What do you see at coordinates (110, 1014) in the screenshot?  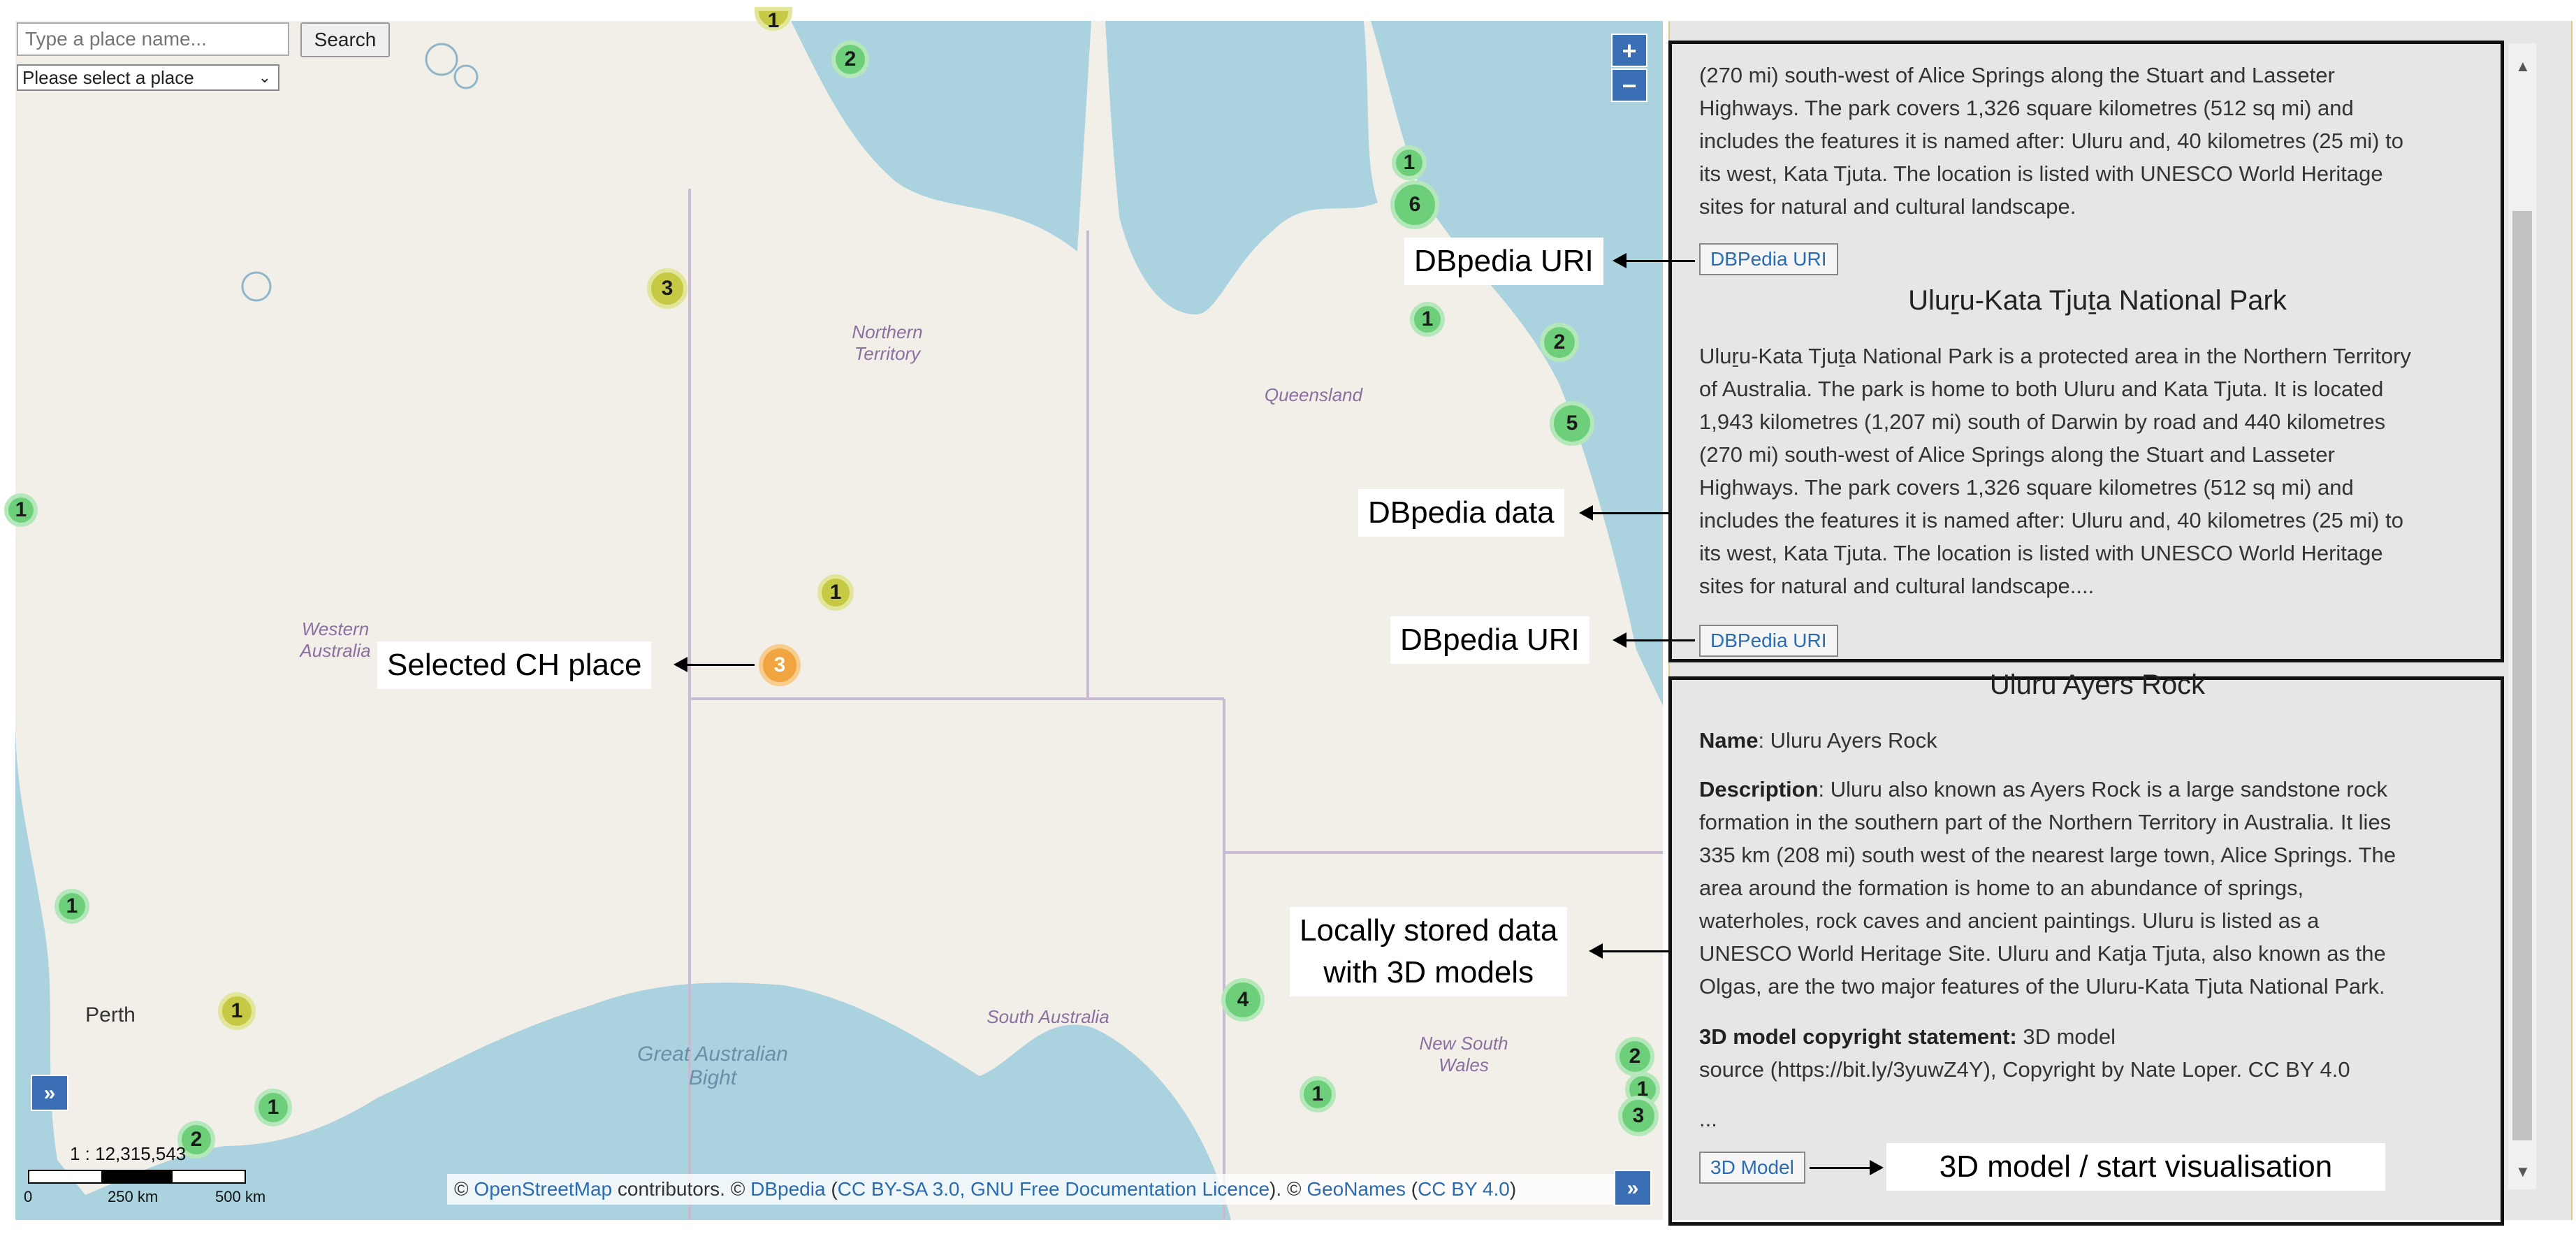 I see `label-perth: Perth` at bounding box center [110, 1014].